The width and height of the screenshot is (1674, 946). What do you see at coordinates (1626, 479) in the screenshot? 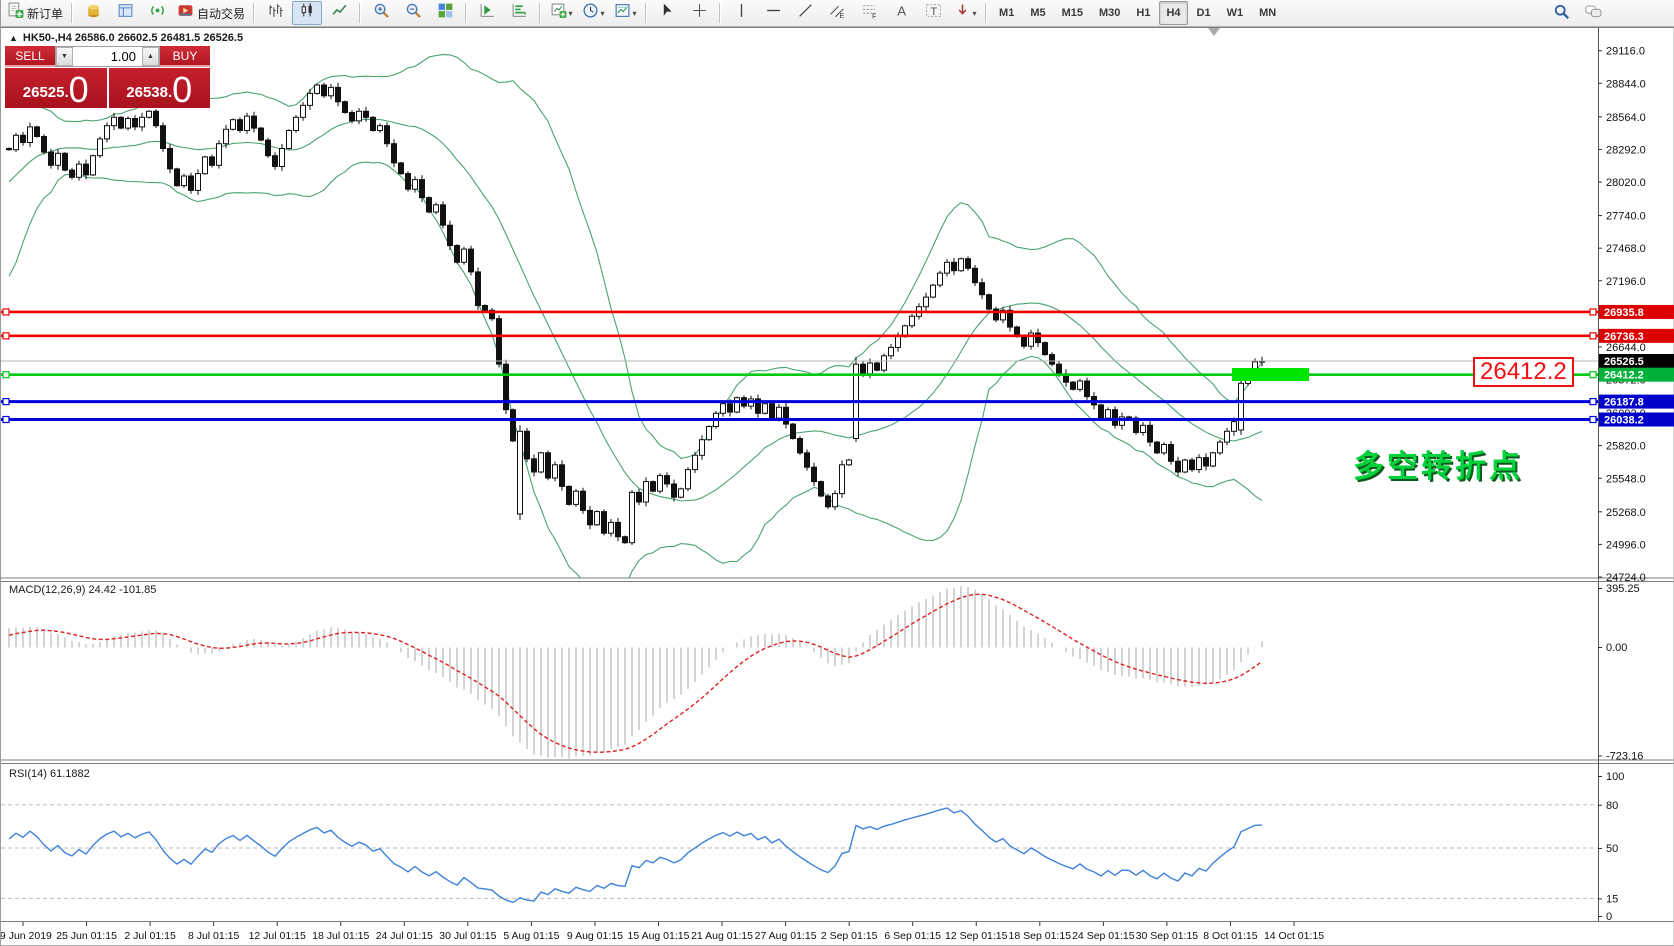
I see `price-axis-label: 25548.0` at bounding box center [1626, 479].